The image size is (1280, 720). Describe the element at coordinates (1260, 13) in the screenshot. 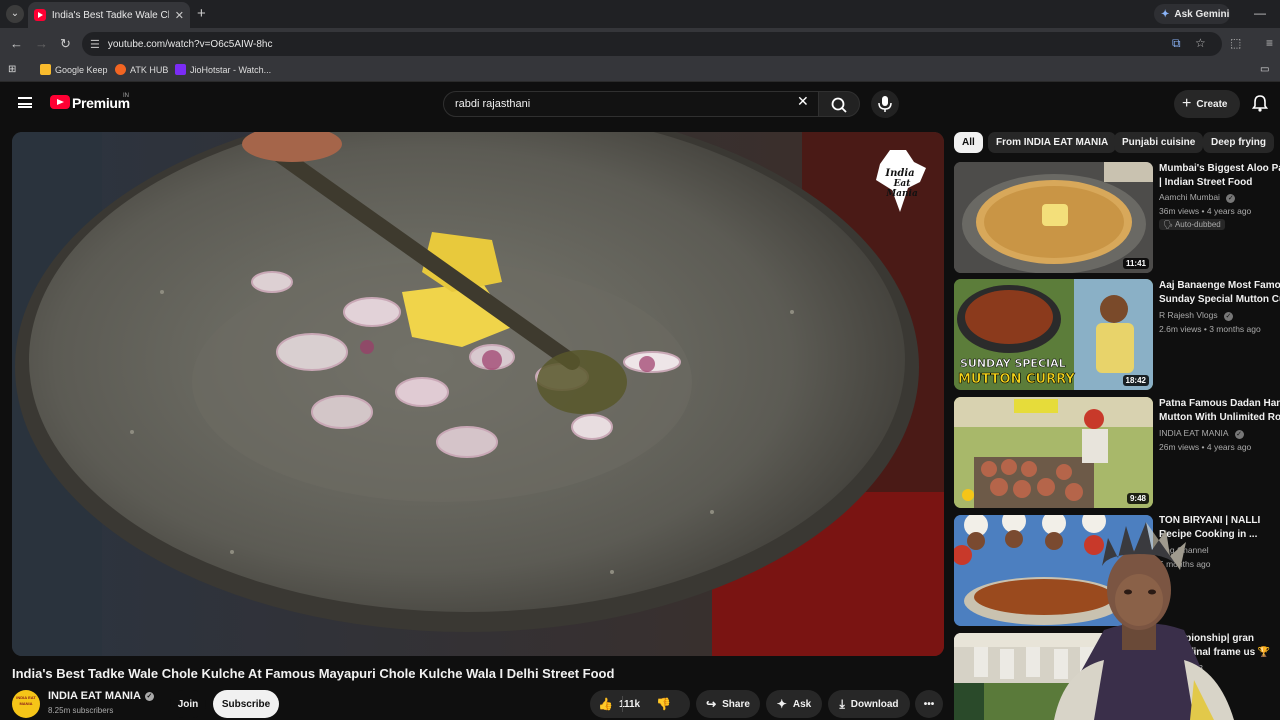

I see `minimize-window-icon: —` at that location.